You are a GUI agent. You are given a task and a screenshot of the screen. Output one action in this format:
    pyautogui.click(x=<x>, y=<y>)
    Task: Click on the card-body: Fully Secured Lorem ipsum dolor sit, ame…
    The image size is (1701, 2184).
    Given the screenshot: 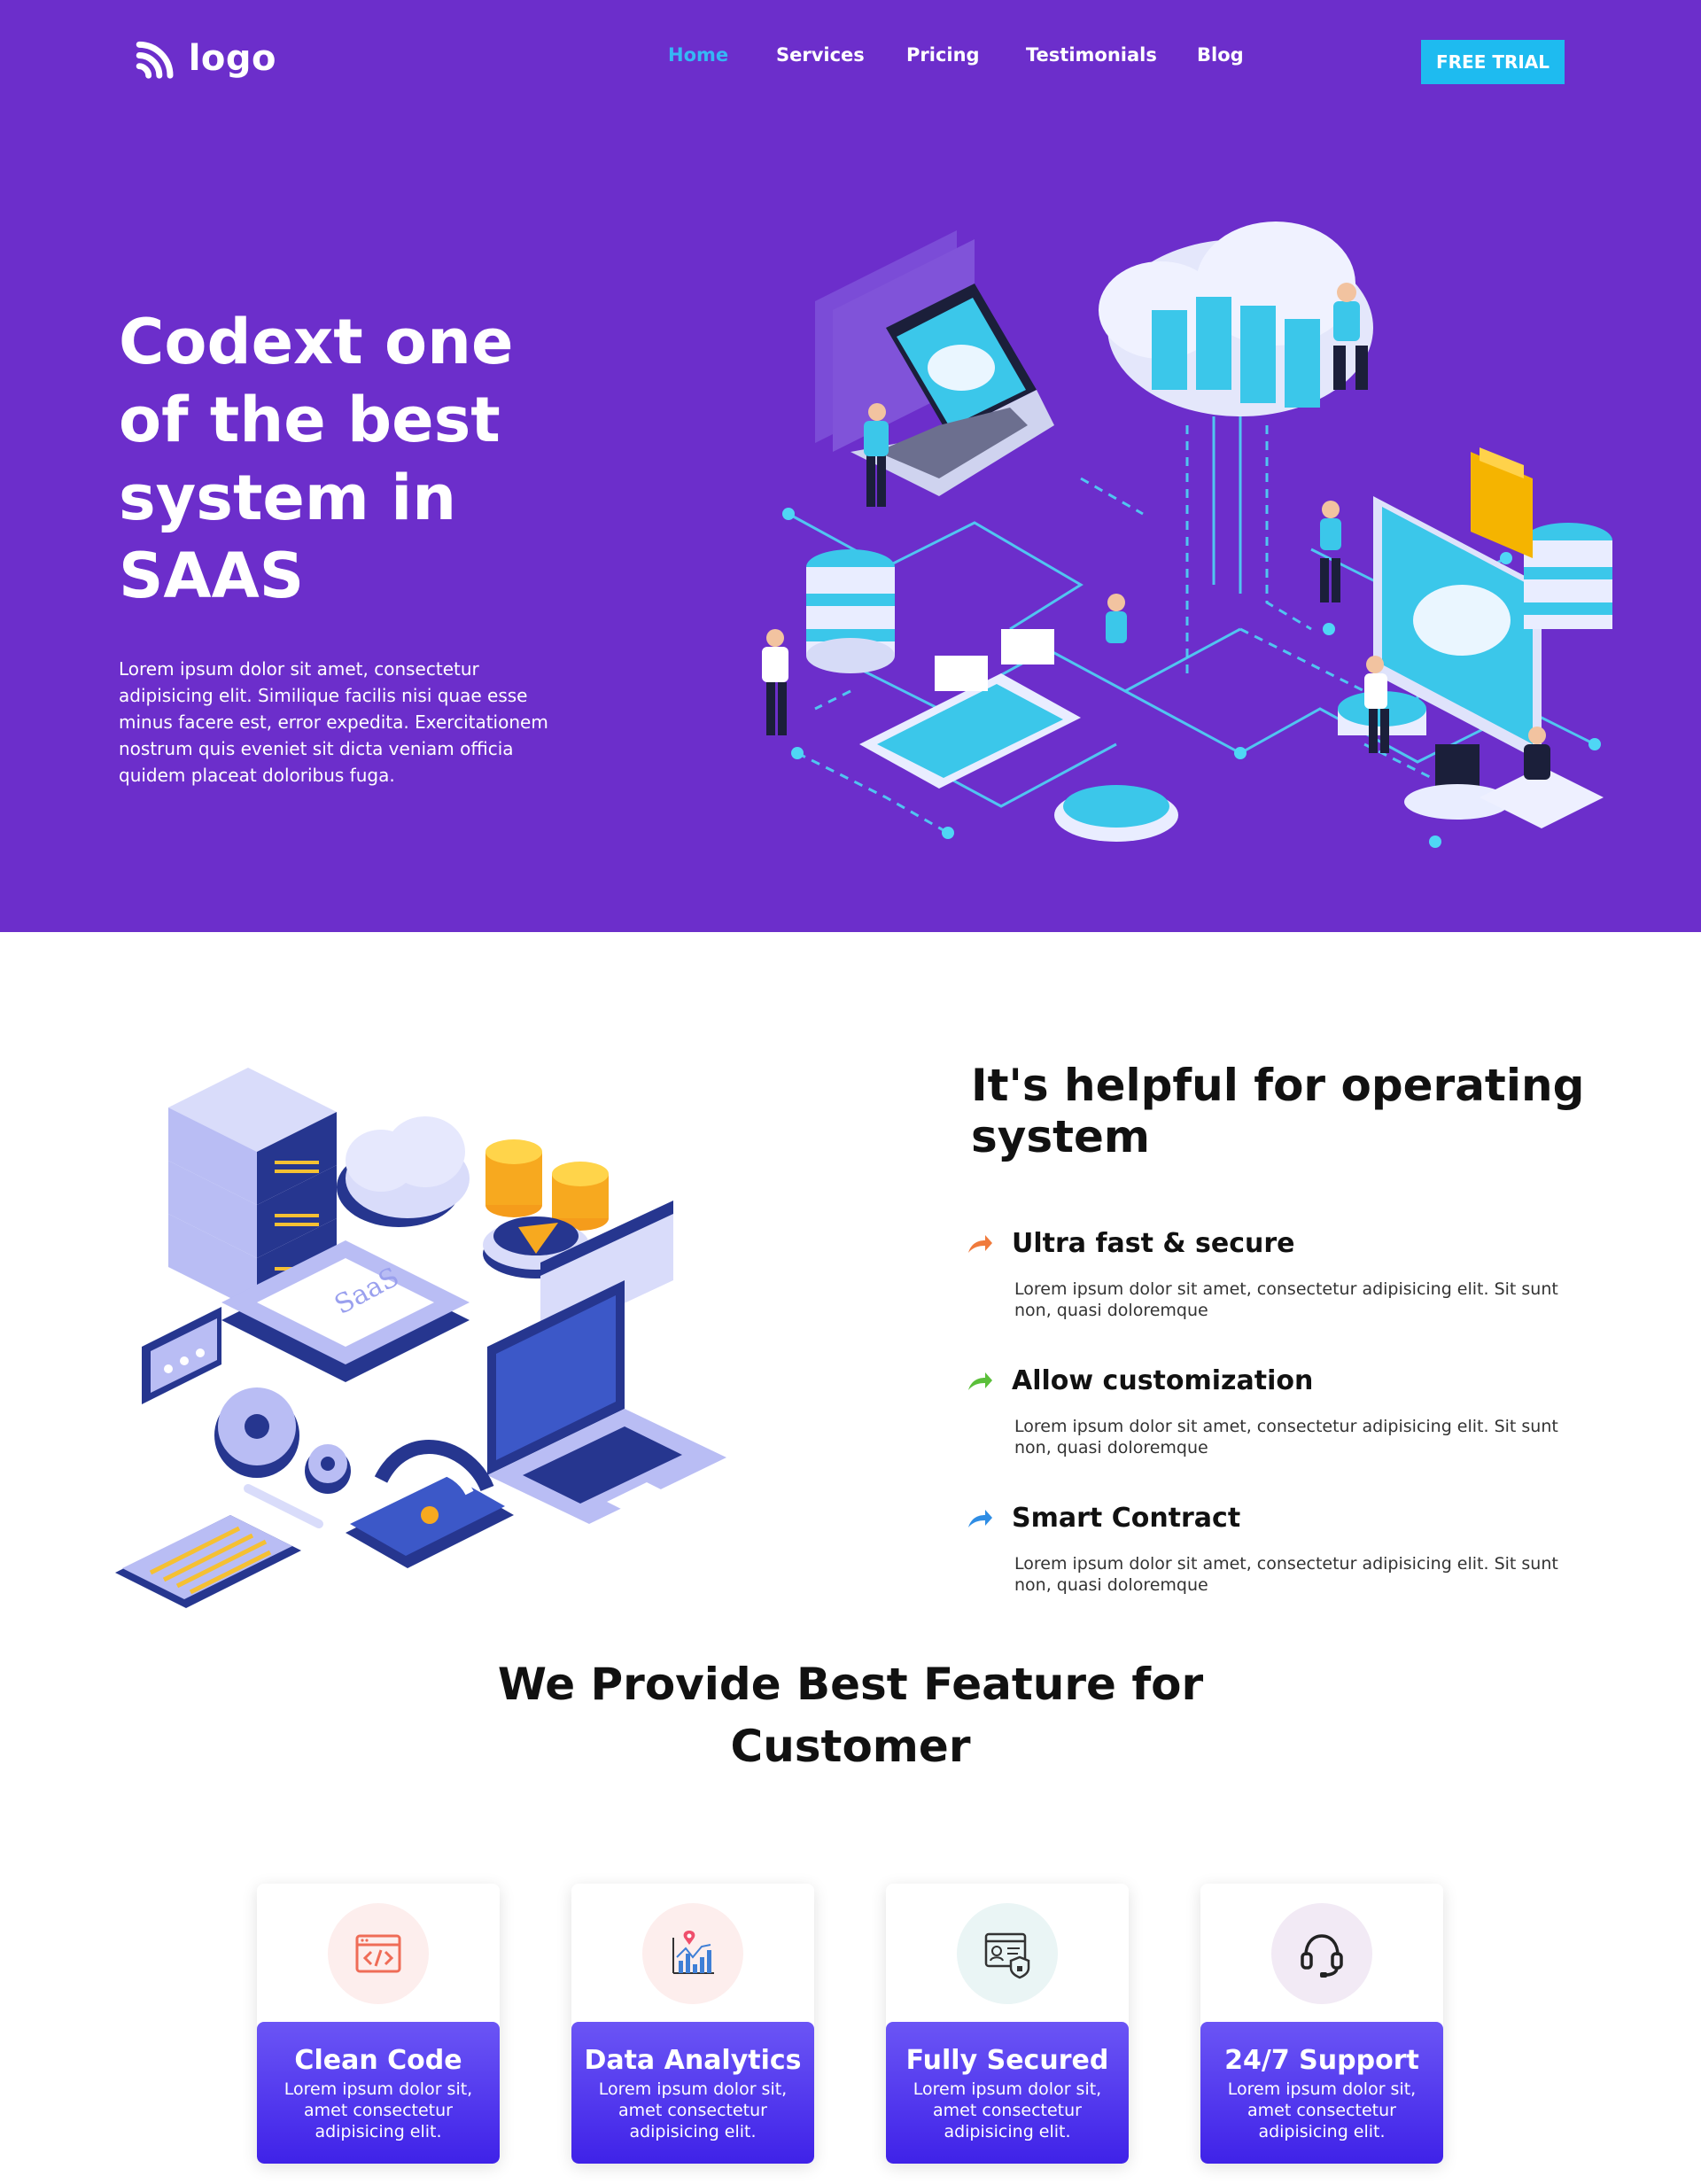 What is the action you would take?
    pyautogui.click(x=1007, y=2093)
    